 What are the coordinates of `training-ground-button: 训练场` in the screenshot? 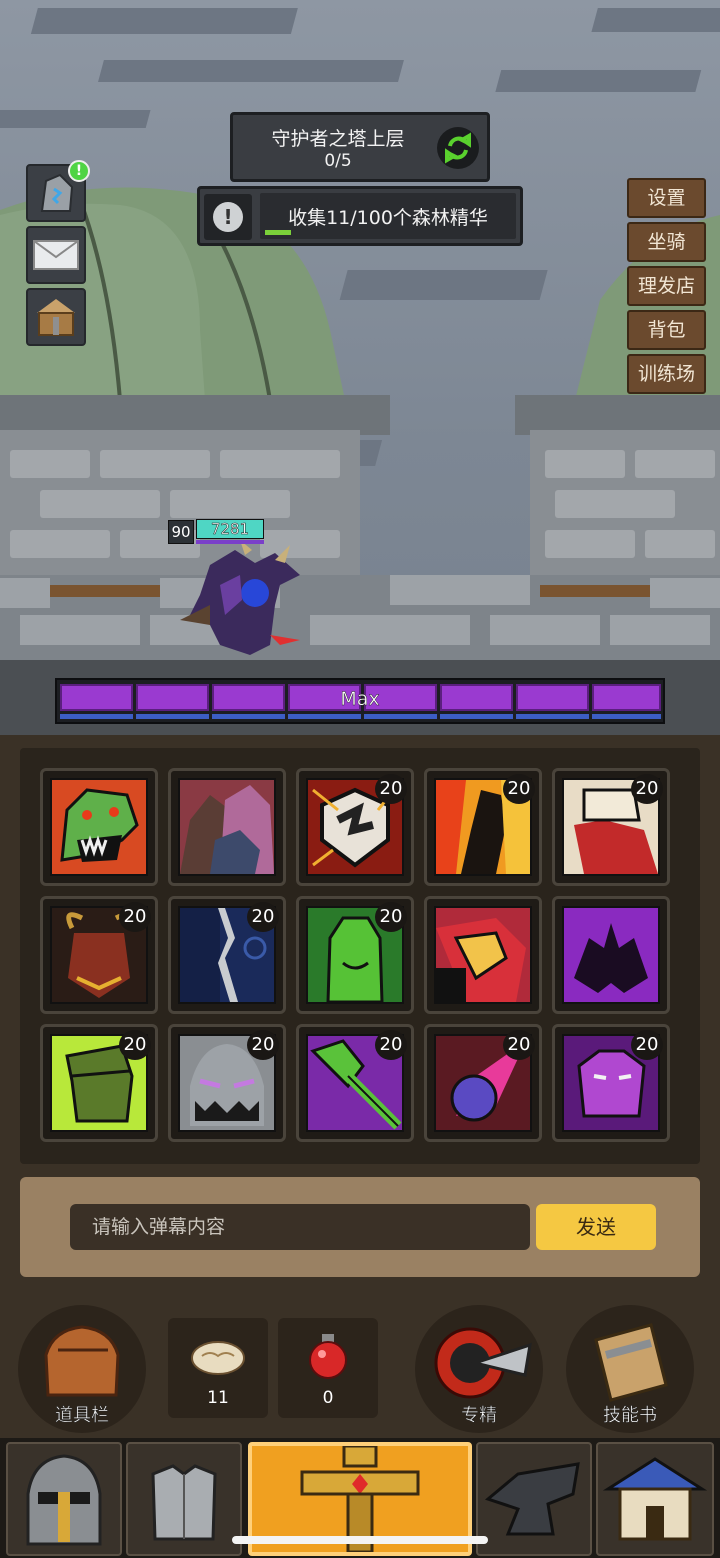 It's located at (666, 374).